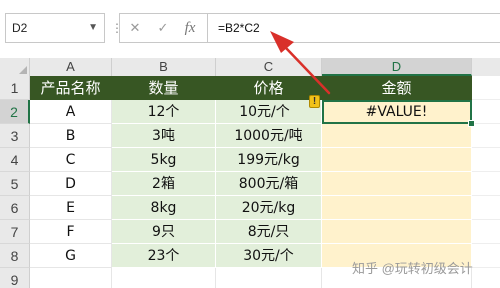  Describe the element at coordinates (486, 160) in the screenshot. I see `cell-e4` at that location.